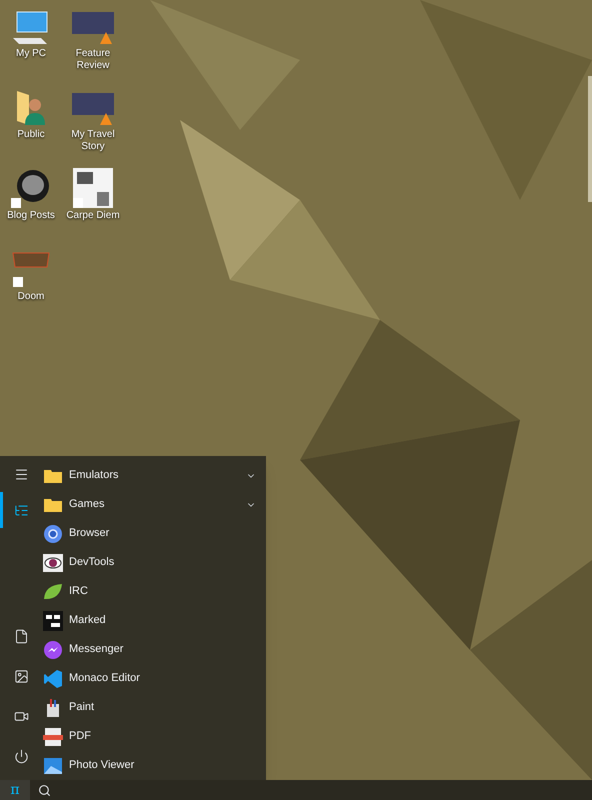 The image size is (592, 800). I want to click on desktop-icon-label: My PC, so click(31, 54).